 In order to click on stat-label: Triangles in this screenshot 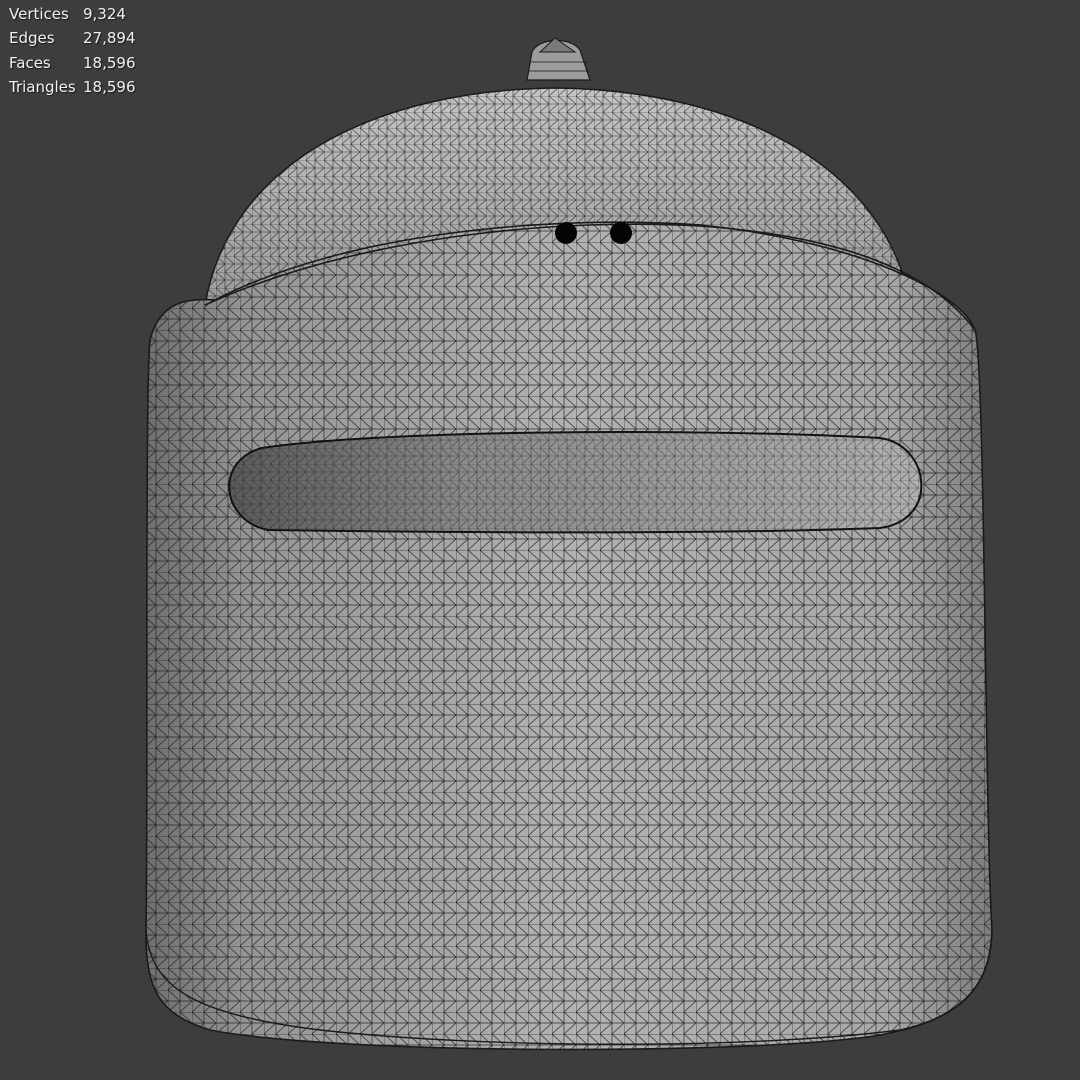, I will do `click(42, 86)`.